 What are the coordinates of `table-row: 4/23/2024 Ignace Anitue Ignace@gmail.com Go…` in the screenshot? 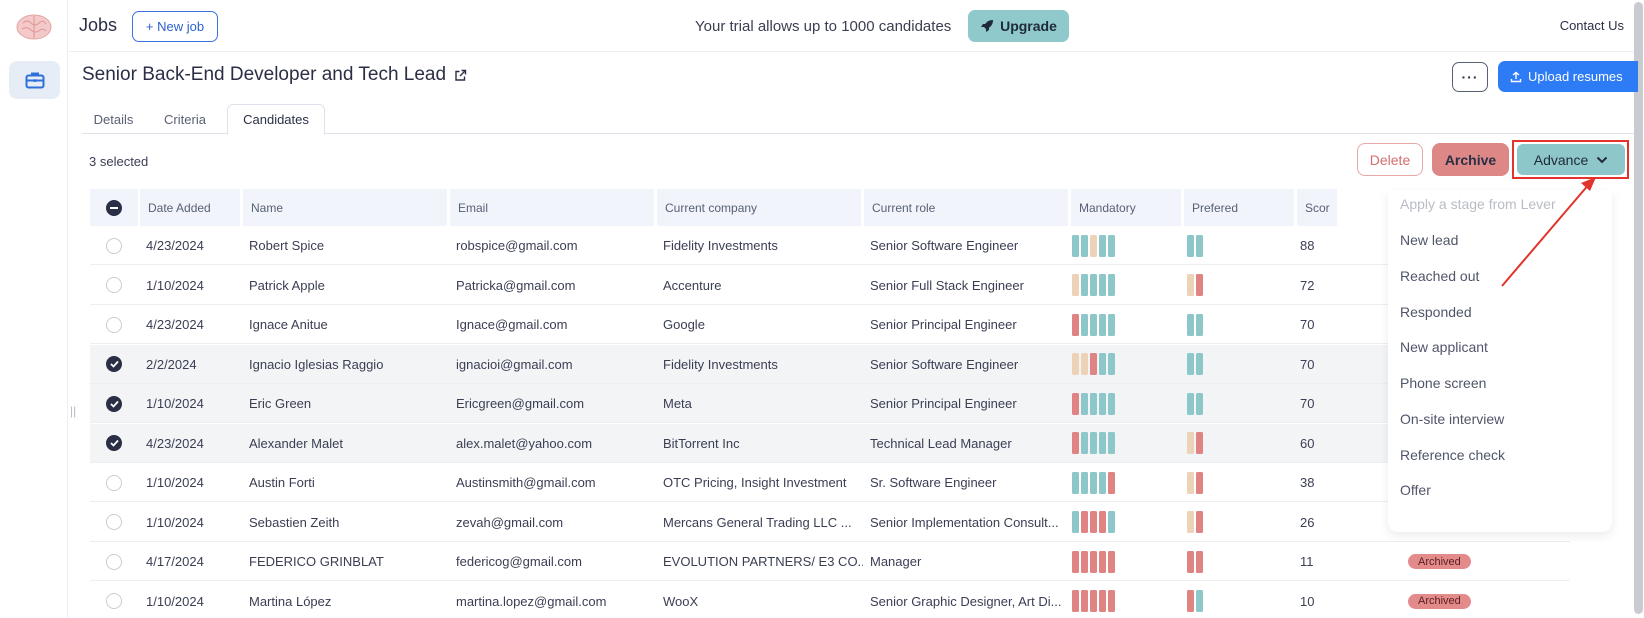 It's located at (830, 324).